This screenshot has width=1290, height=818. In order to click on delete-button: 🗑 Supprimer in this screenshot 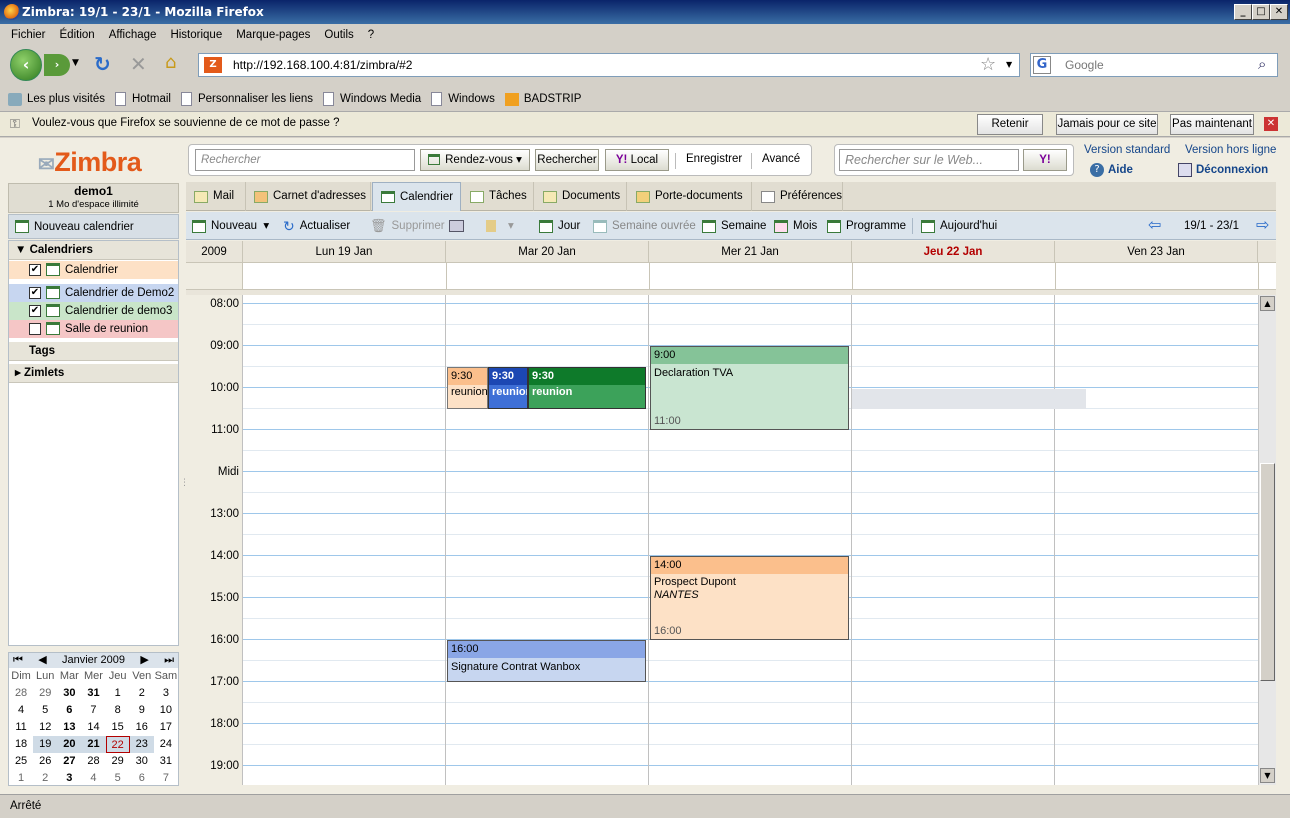, I will do `click(407, 226)`.